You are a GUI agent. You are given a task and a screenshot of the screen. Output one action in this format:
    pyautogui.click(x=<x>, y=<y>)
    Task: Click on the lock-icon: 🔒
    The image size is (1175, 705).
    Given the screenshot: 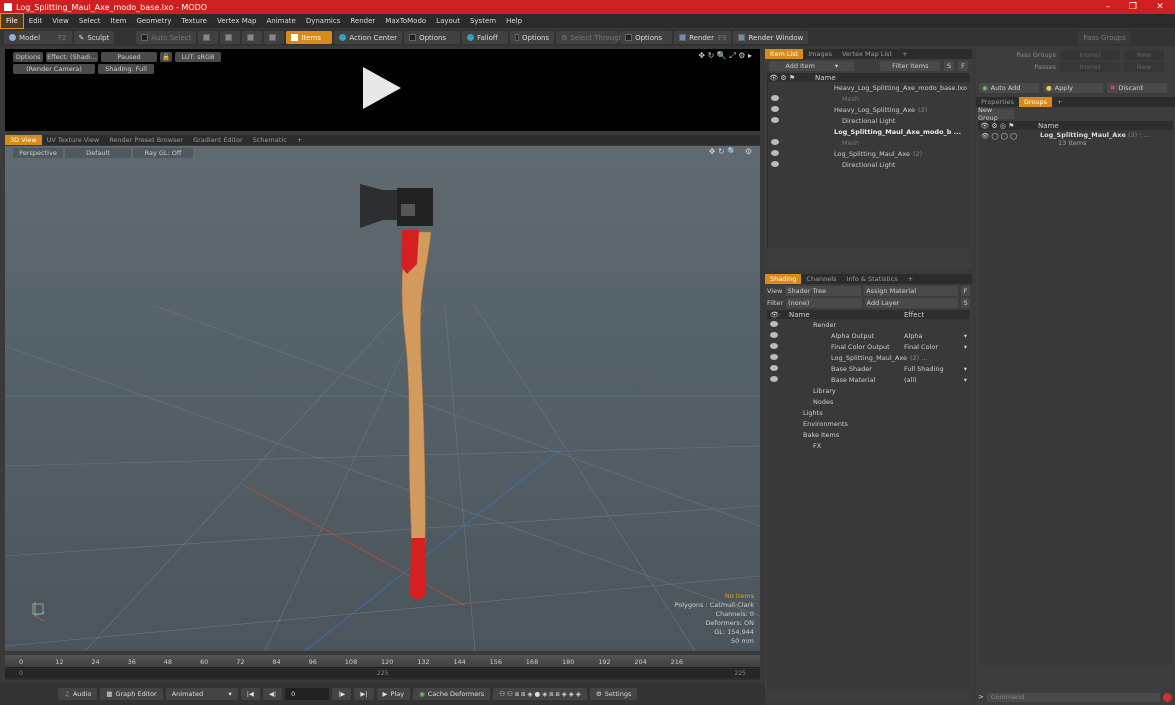 What is the action you would take?
    pyautogui.click(x=166, y=57)
    